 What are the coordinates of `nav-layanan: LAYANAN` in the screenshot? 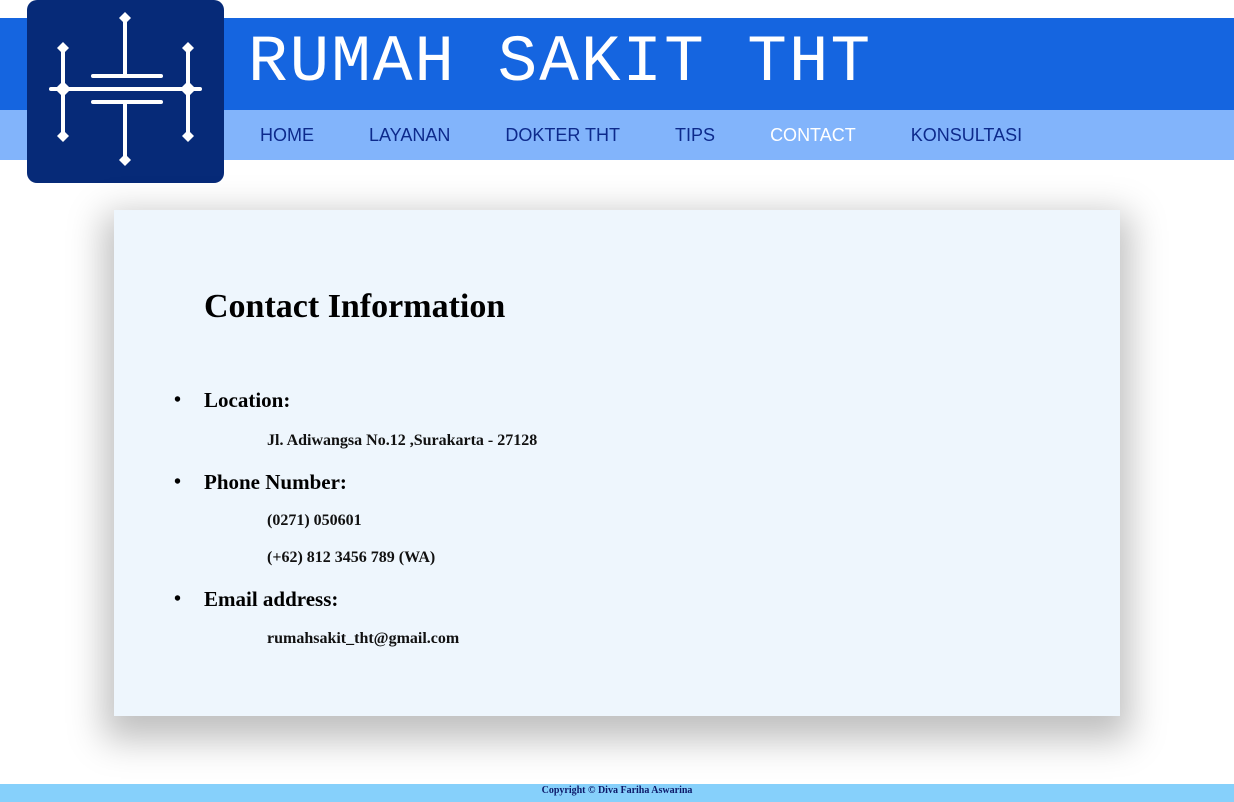 It's located at (409, 135).